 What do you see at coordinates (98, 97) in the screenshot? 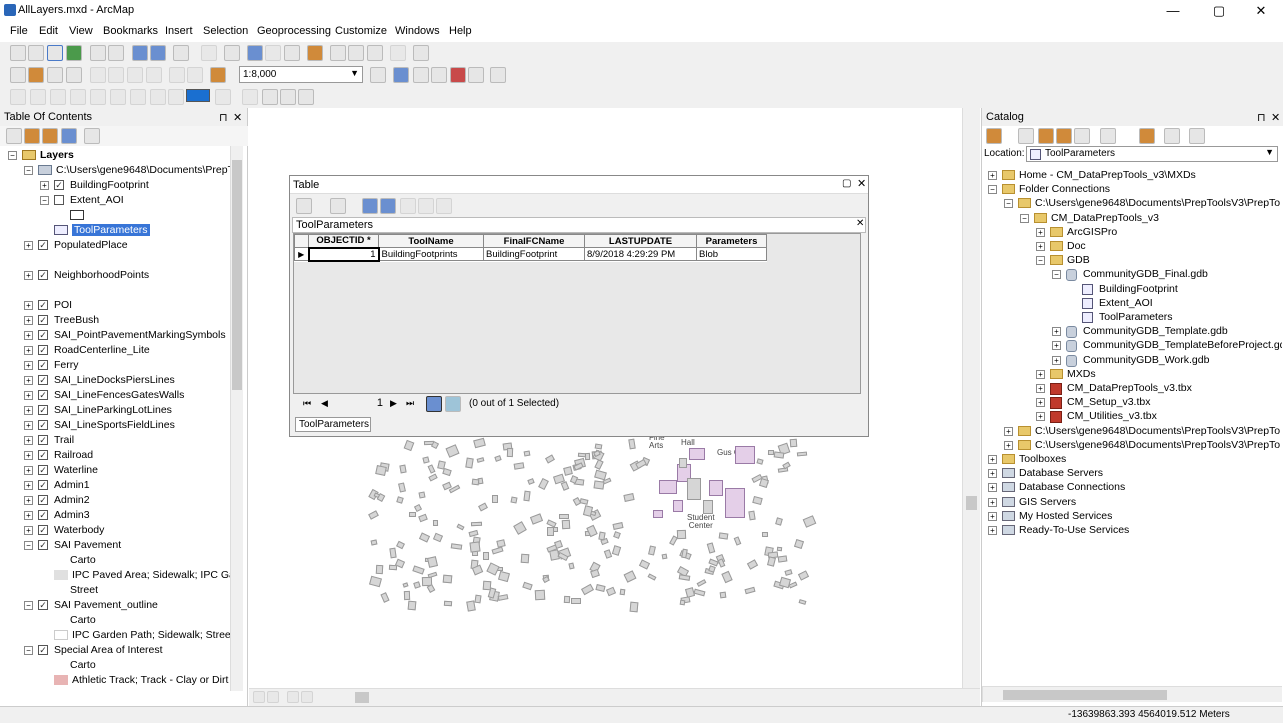
I see `zoom-100-icon` at bounding box center [98, 97].